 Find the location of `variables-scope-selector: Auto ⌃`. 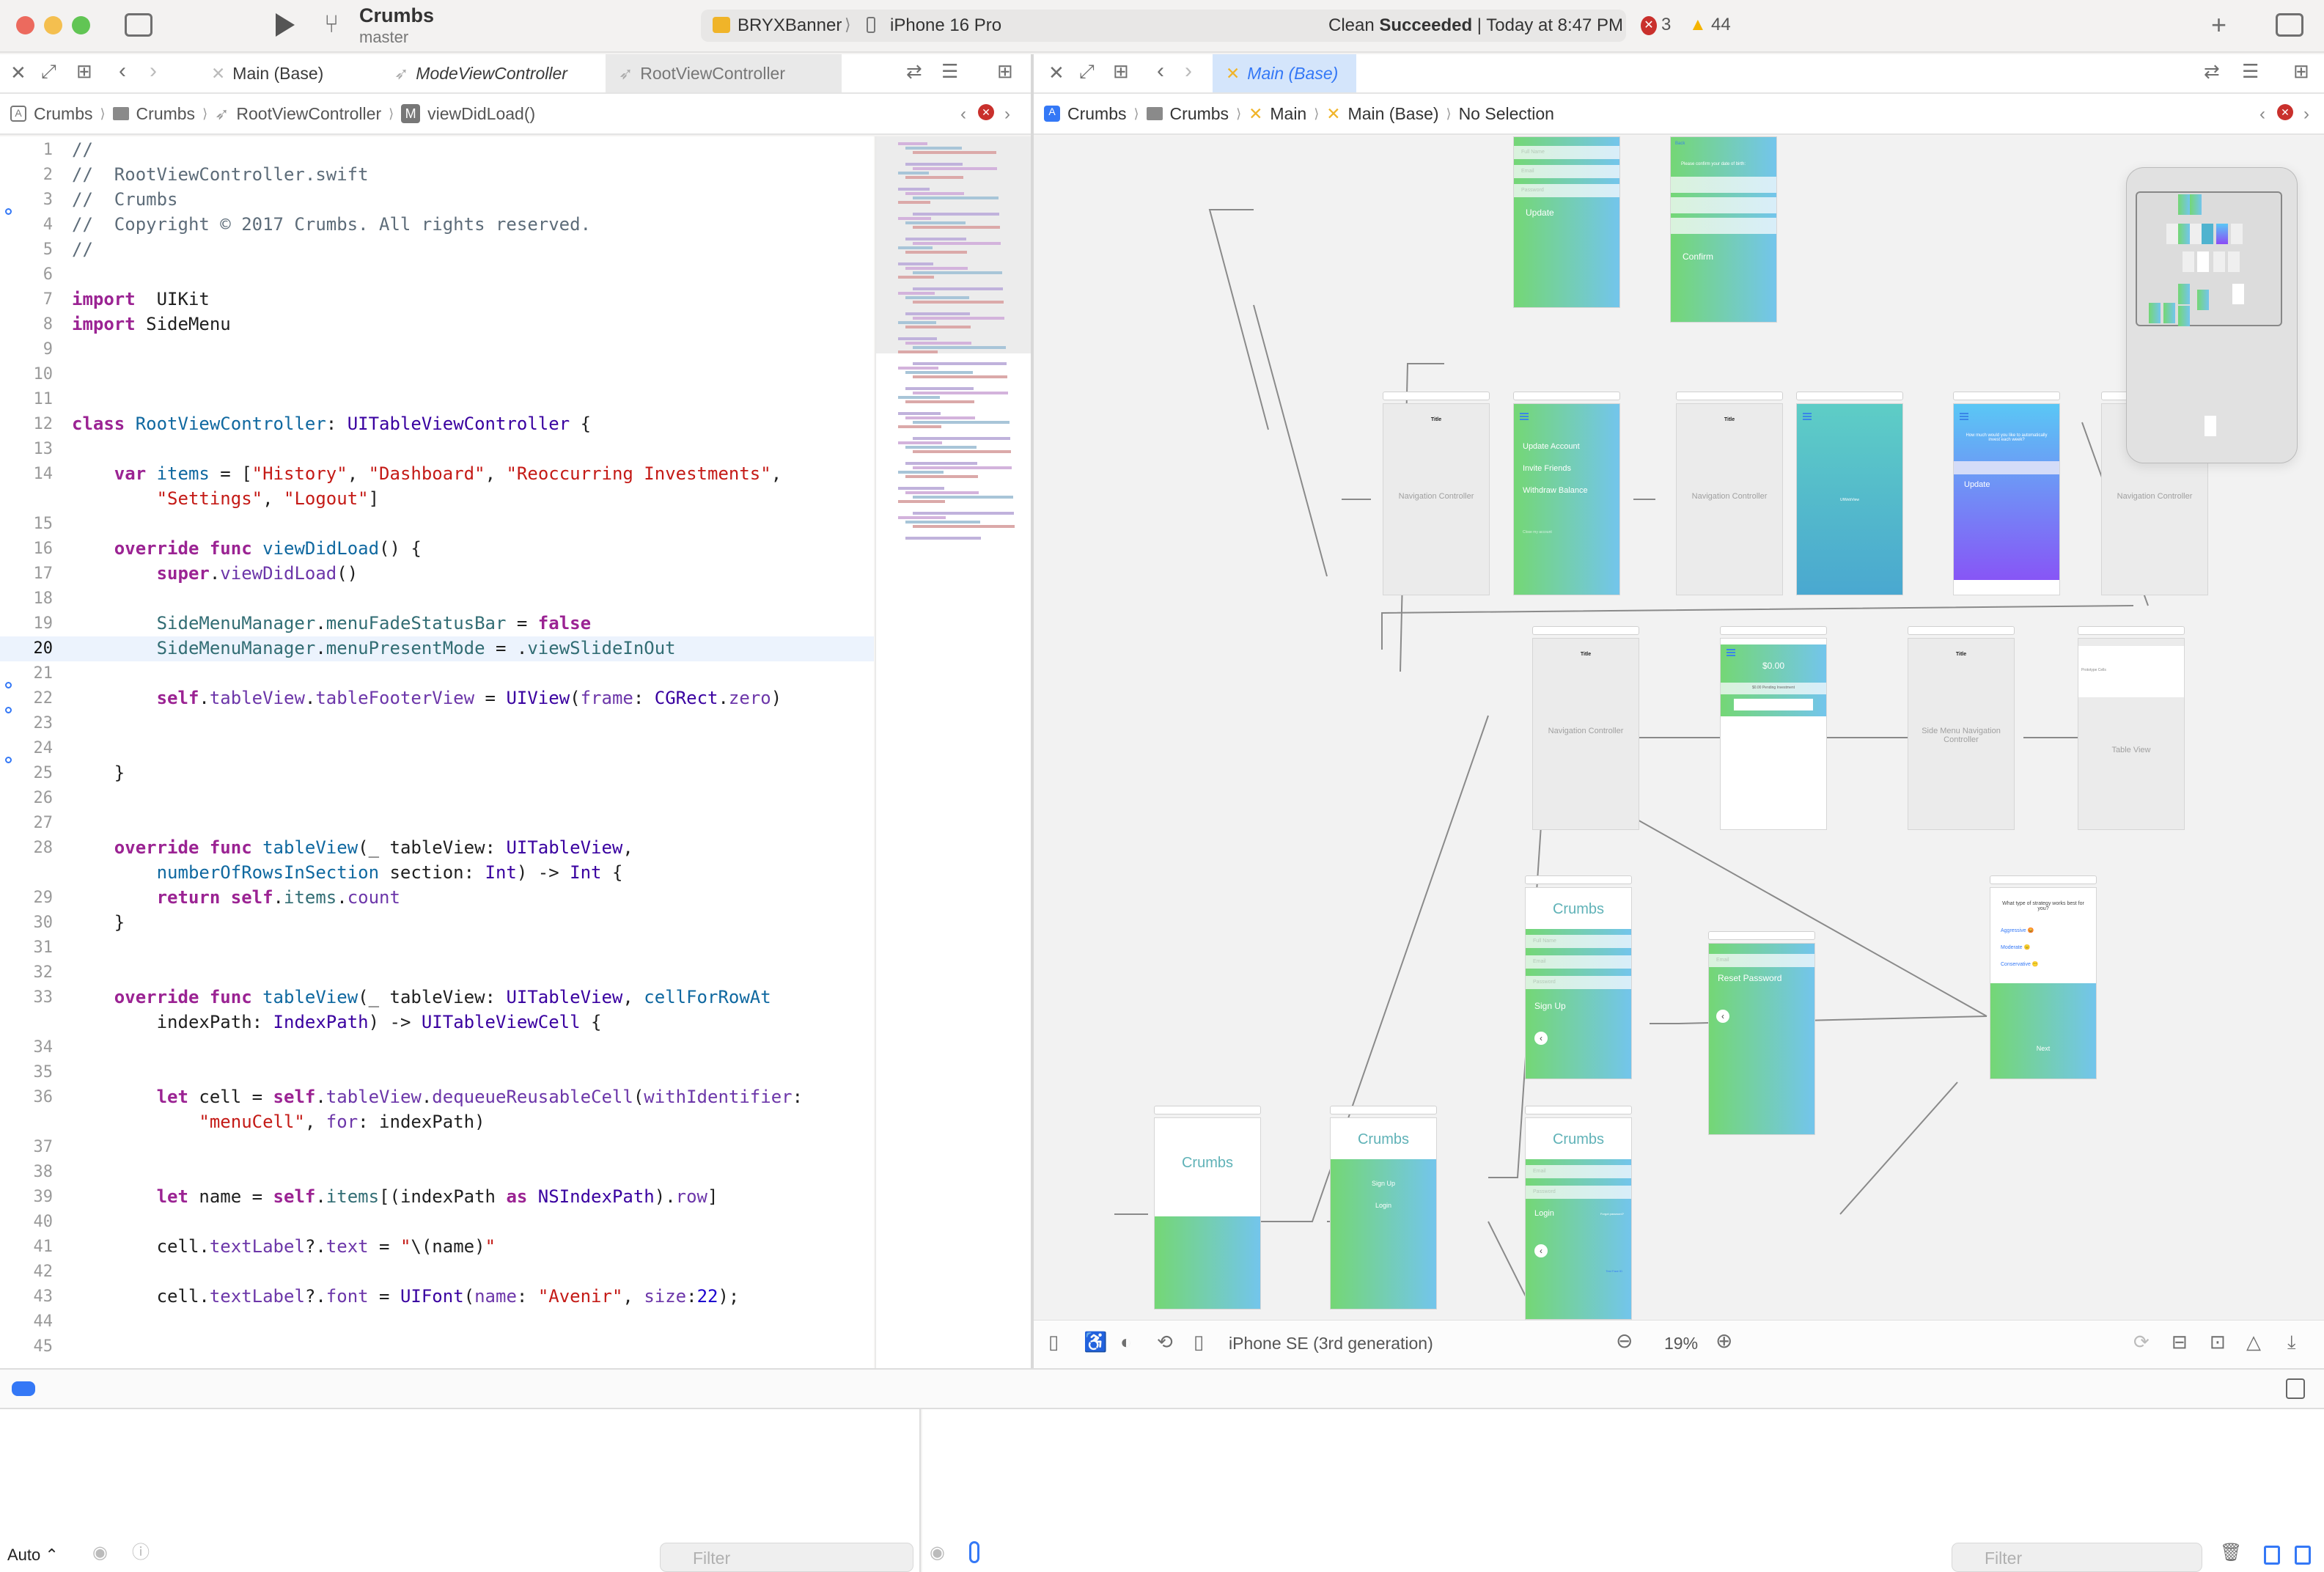

variables-scope-selector: Auto ⌃ is located at coordinates (33, 1555).